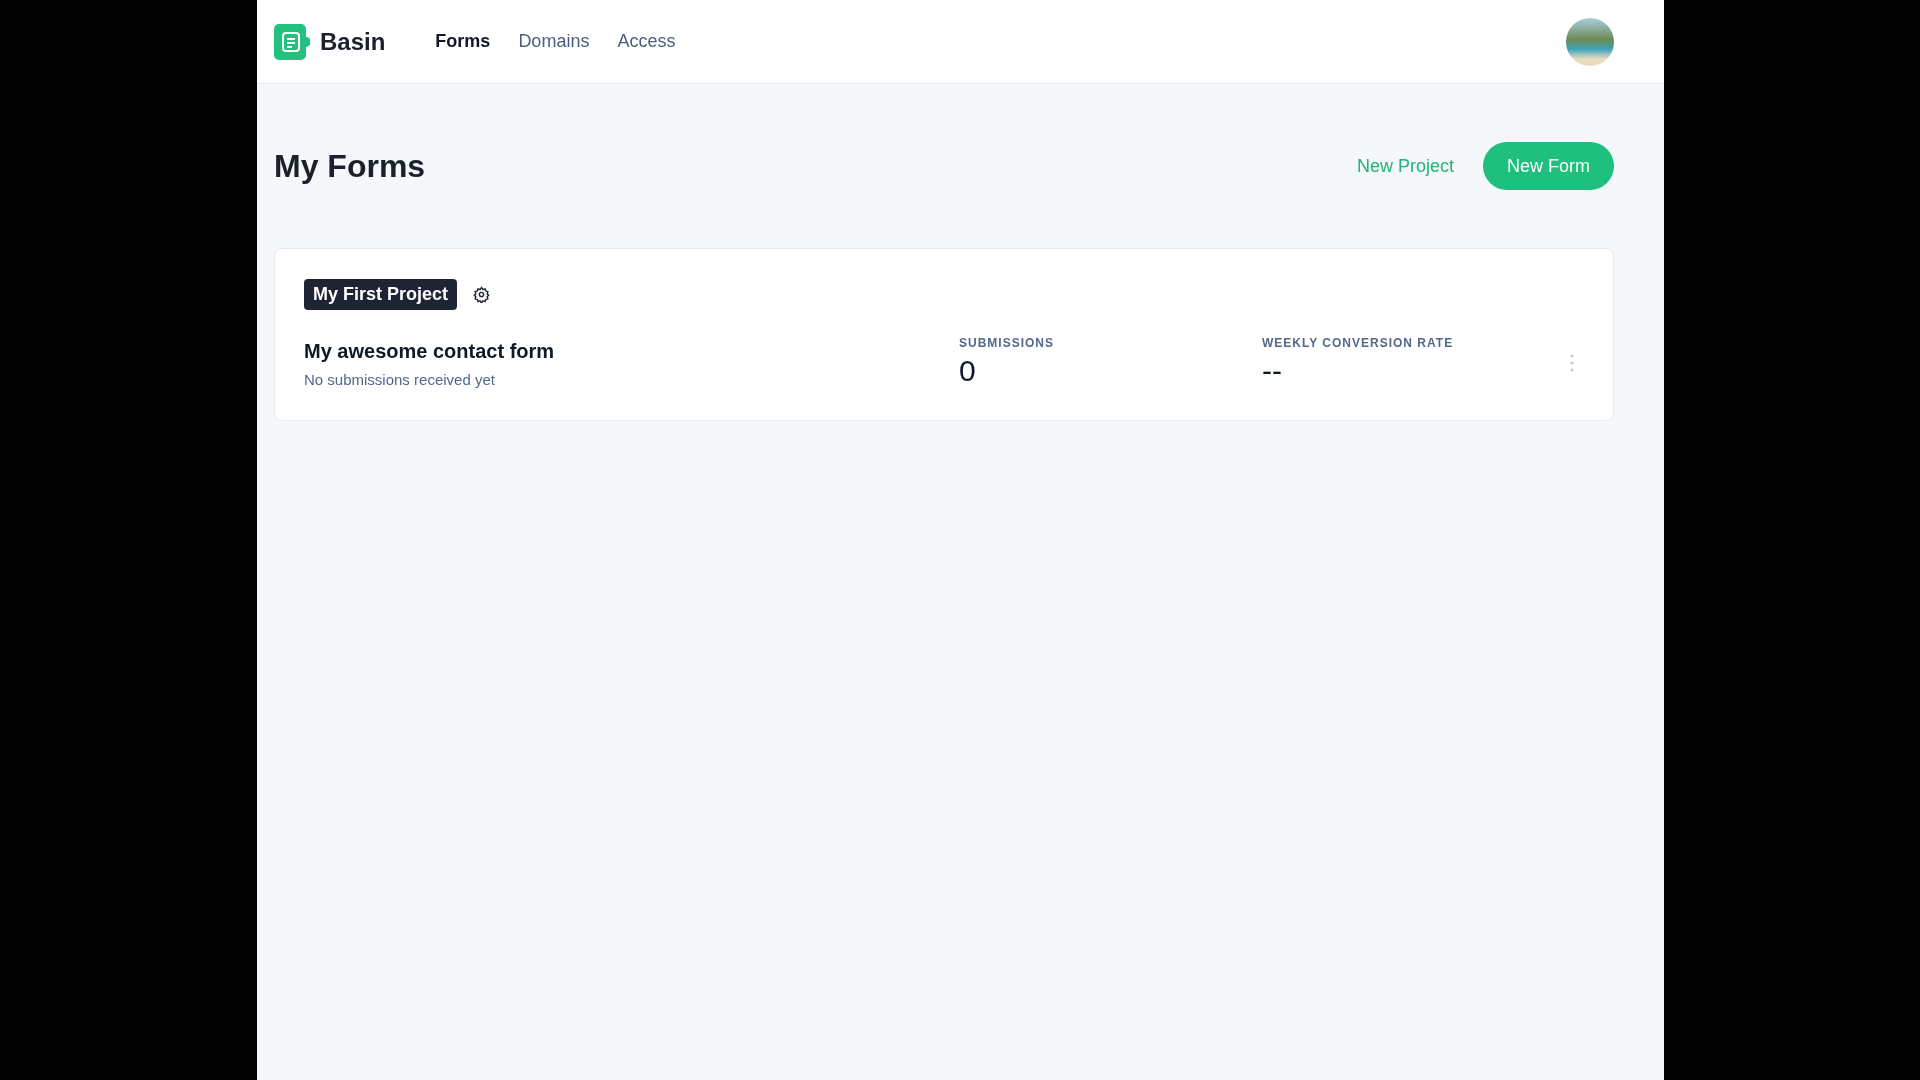 The width and height of the screenshot is (1920, 1080). I want to click on settings-icon, so click(482, 294).